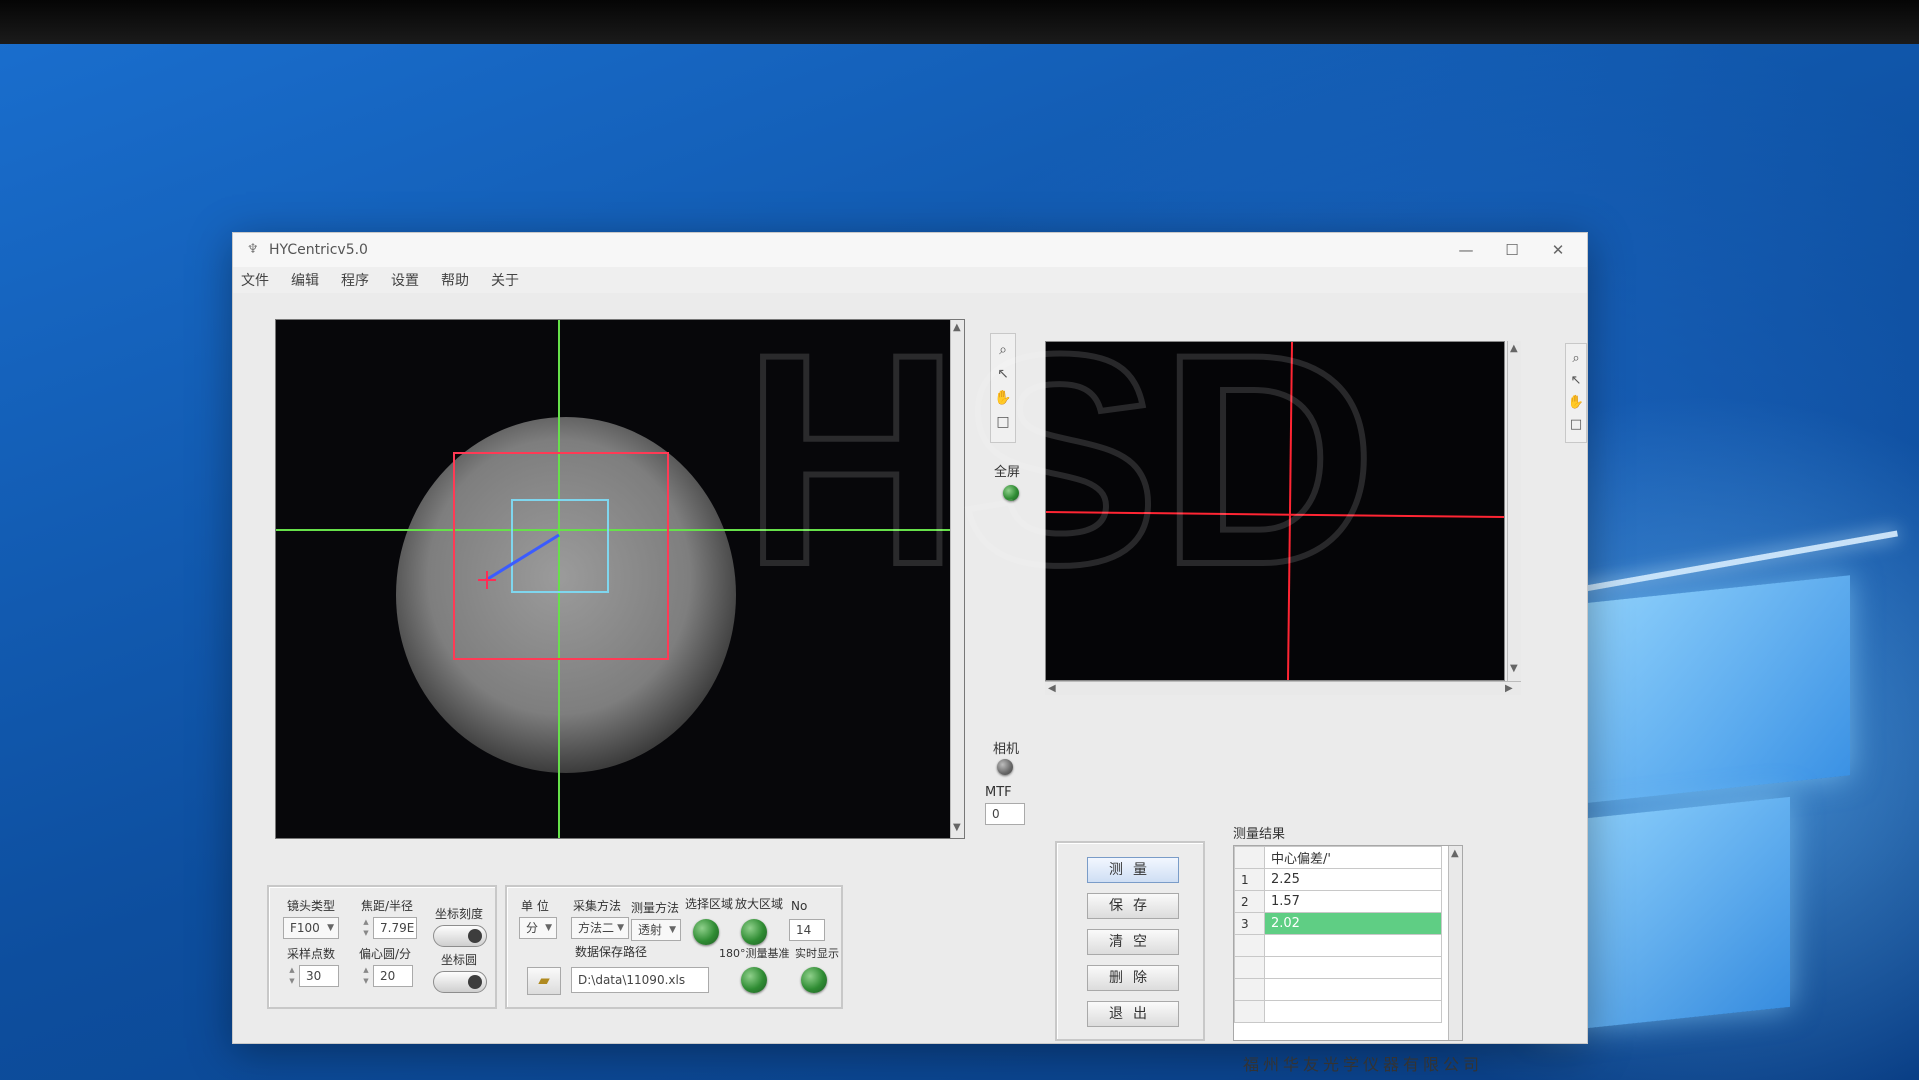 The width and height of the screenshot is (1919, 1080). Describe the element at coordinates (1003, 374) in the screenshot. I see `pointer-icon: ↖` at that location.